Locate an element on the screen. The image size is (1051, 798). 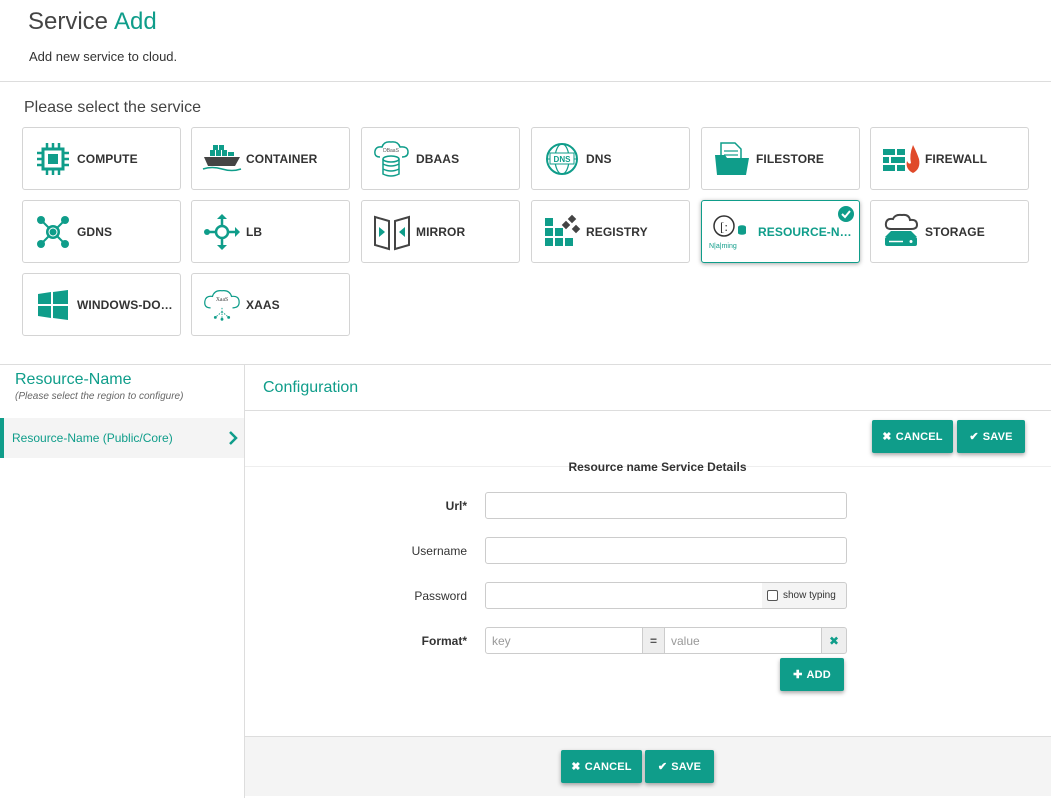
format-key-input: key is located at coordinates (564, 640).